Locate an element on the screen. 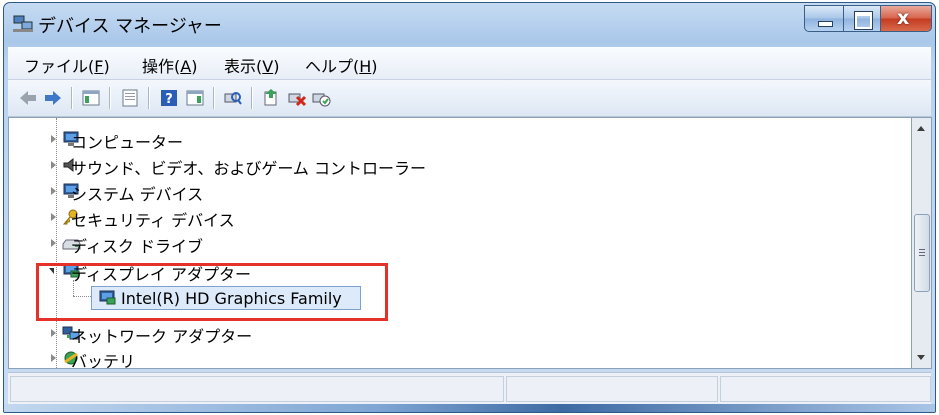 The height and width of the screenshot is (415, 939). disable-device-icon is located at coordinates (321, 98).